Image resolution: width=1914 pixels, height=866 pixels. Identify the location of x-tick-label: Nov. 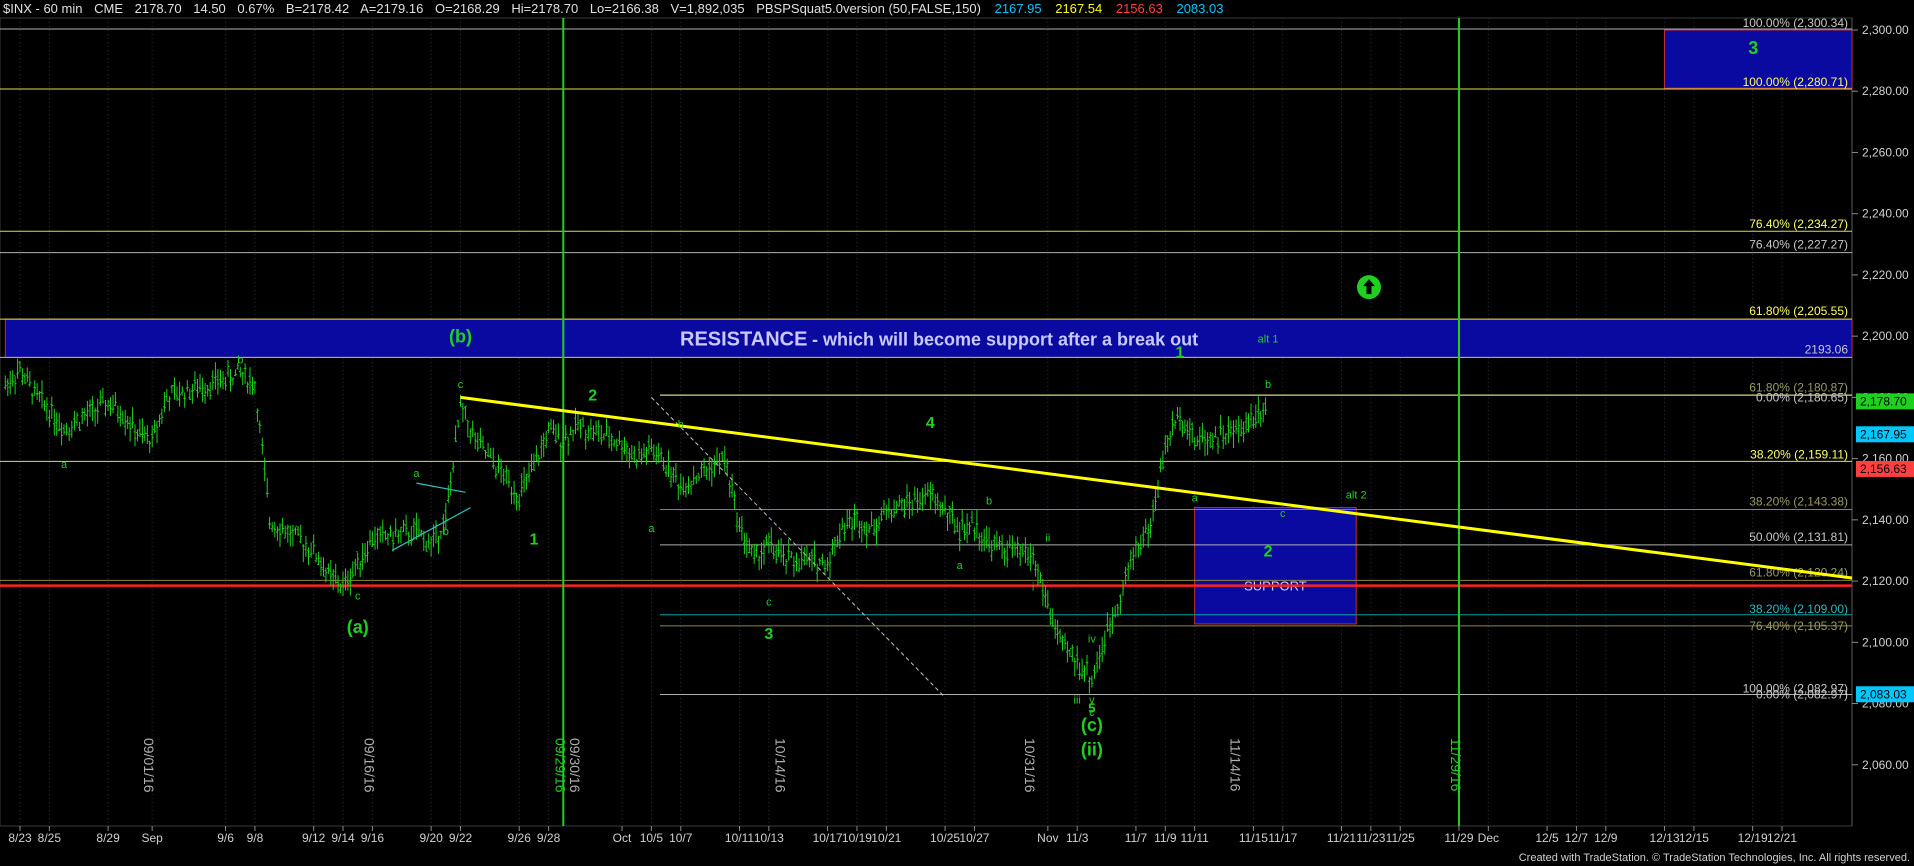
(1047, 838).